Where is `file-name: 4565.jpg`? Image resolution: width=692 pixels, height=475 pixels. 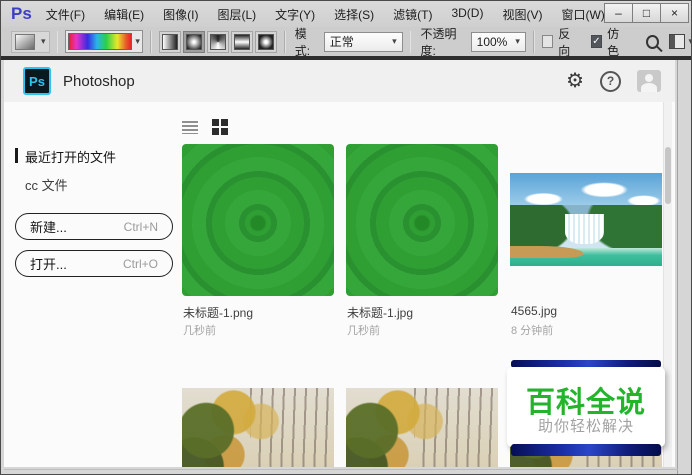
file-name: 4565.jpg is located at coordinates (534, 311).